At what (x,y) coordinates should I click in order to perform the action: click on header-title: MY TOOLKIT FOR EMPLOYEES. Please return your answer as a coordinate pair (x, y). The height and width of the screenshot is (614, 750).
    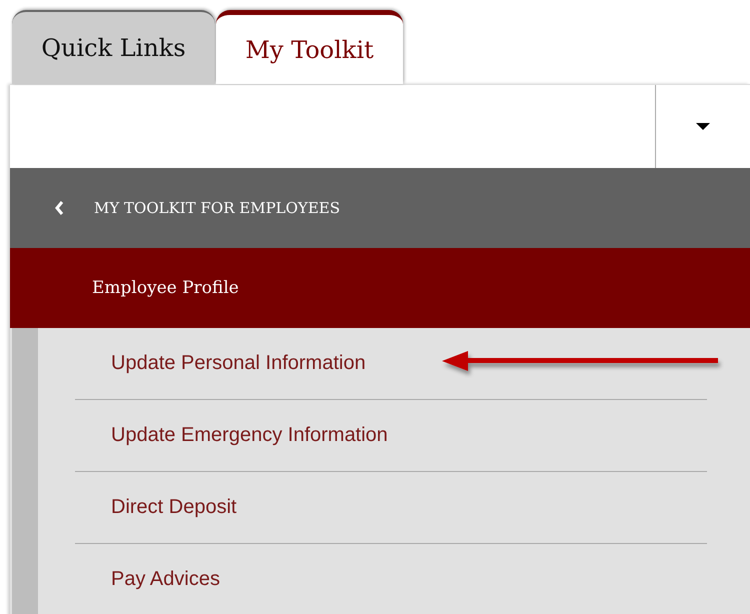
    Looking at the image, I should click on (217, 208).